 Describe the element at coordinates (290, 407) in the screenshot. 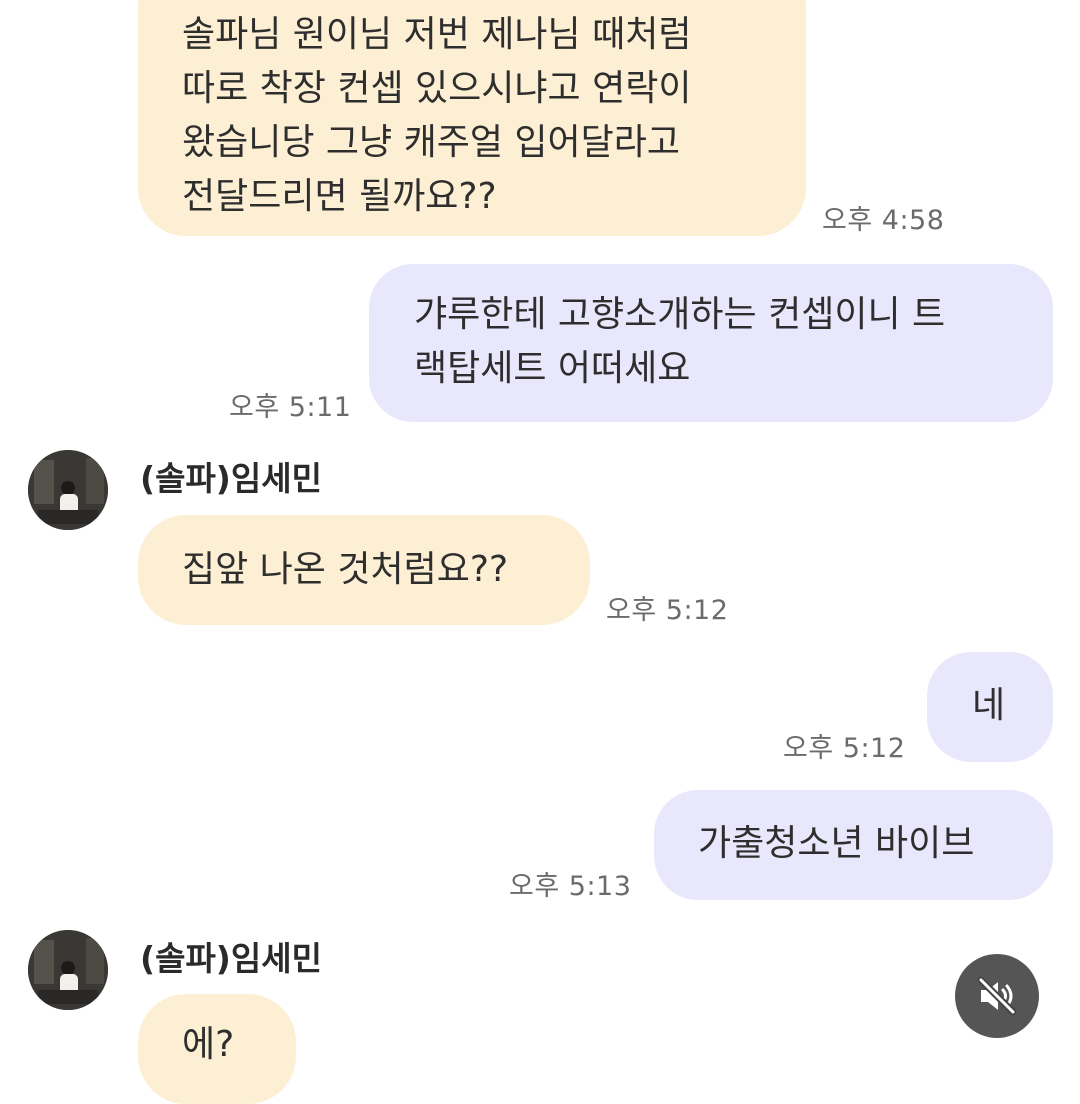

I see `message-timestamp: 오후 5:11` at that location.